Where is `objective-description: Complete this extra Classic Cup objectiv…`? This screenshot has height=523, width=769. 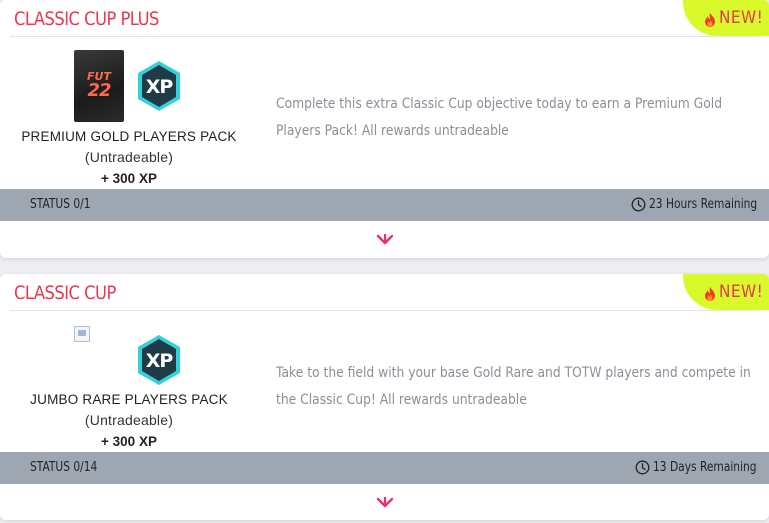 objective-description: Complete this extra Classic Cup objectiv… is located at coordinates (499, 117).